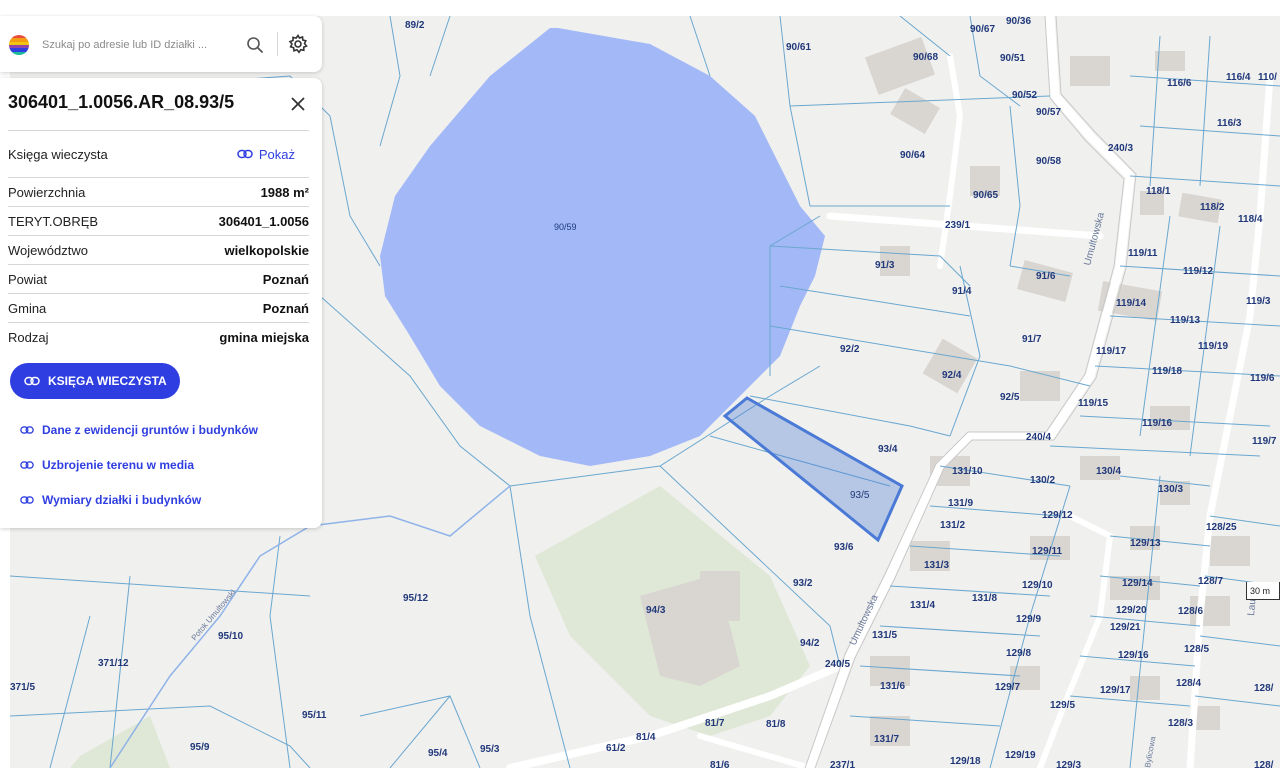  Describe the element at coordinates (892, 686) in the screenshot. I see `svg-text: 131/6` at that location.